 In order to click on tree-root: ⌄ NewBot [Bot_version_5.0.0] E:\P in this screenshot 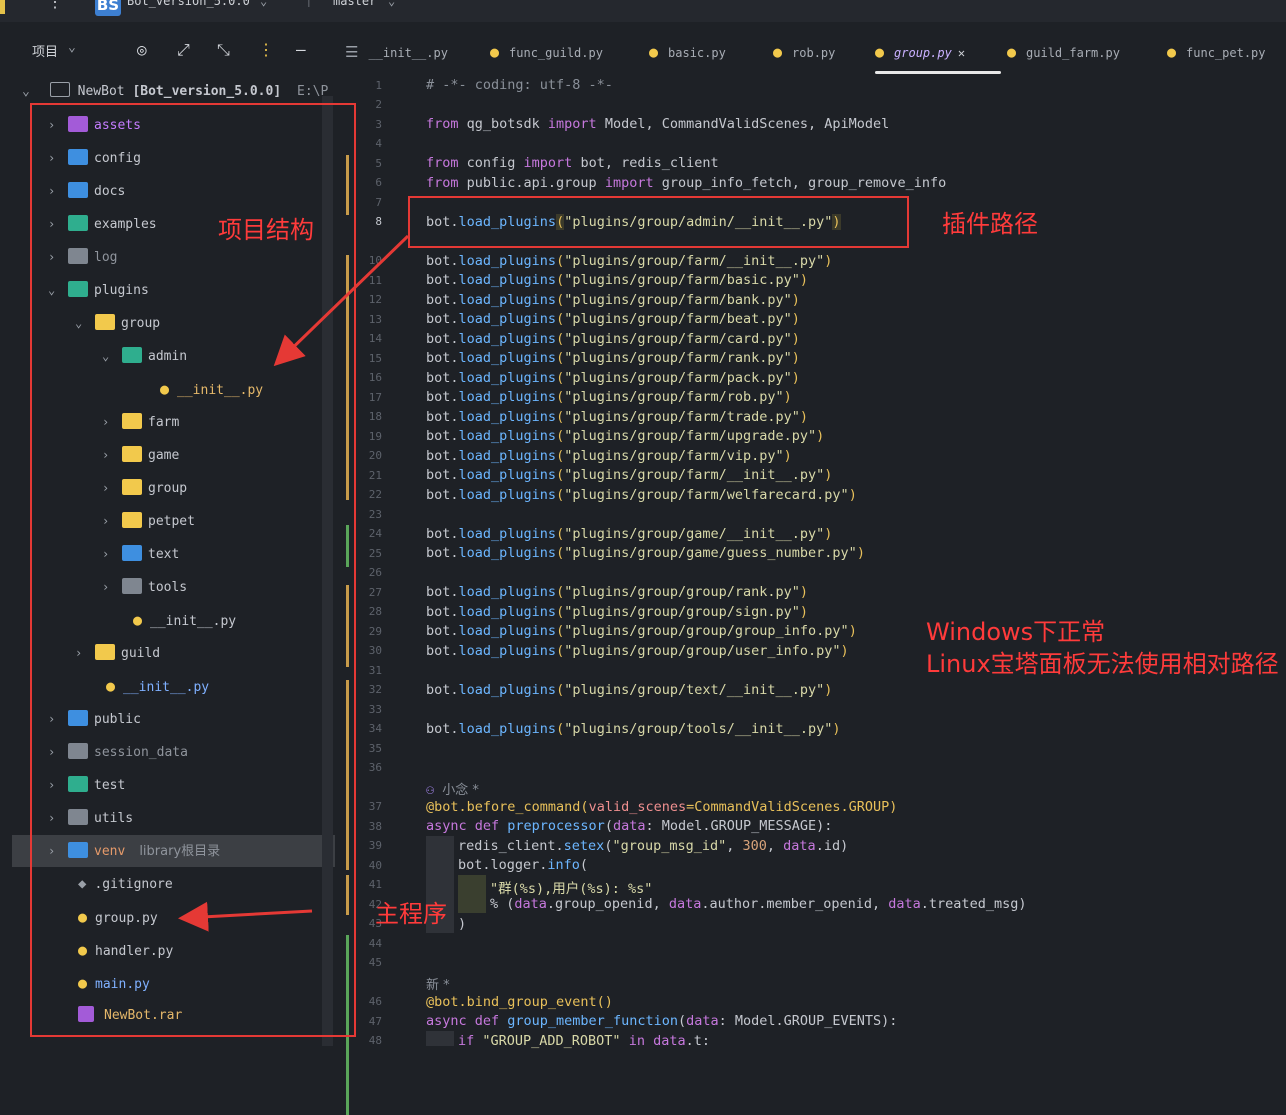, I will do `click(175, 90)`.